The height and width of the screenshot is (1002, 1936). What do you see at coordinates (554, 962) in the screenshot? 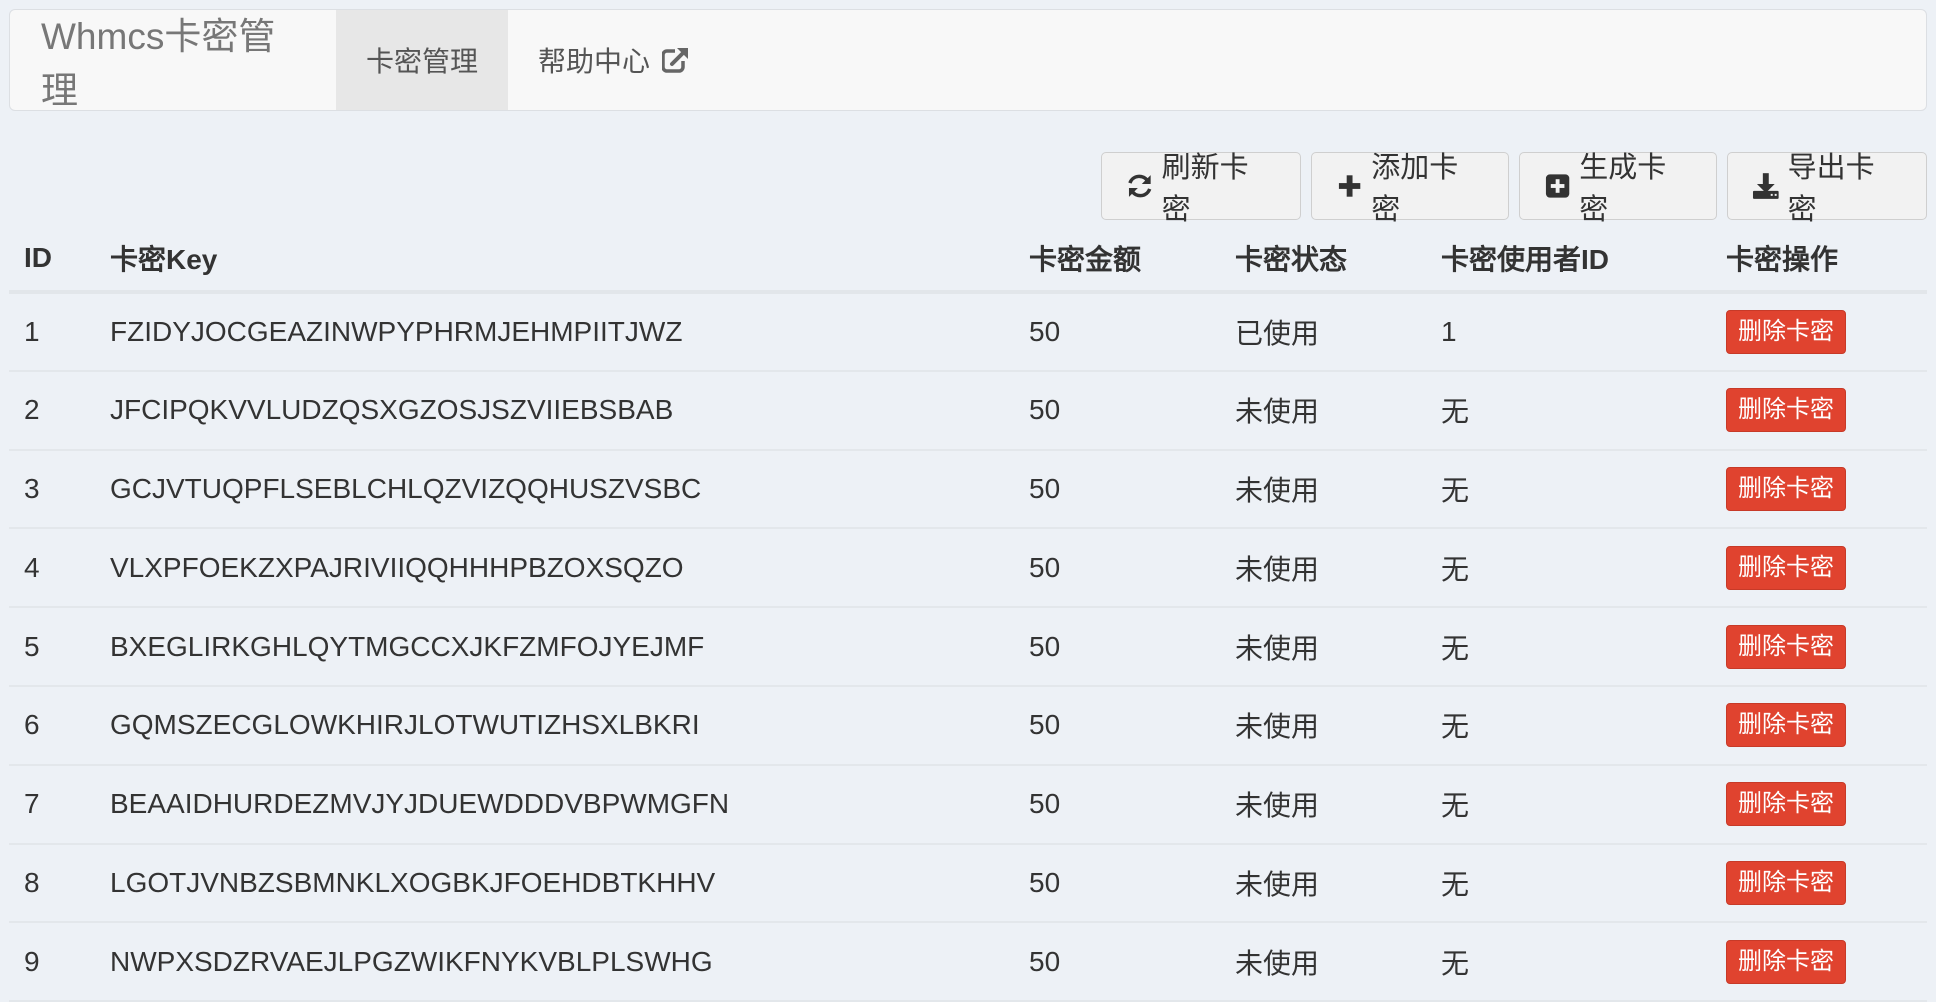
I see `cell-key: NWPXSDZRVAEJLPGZWIKFNYKVBLPLSWHG` at bounding box center [554, 962].